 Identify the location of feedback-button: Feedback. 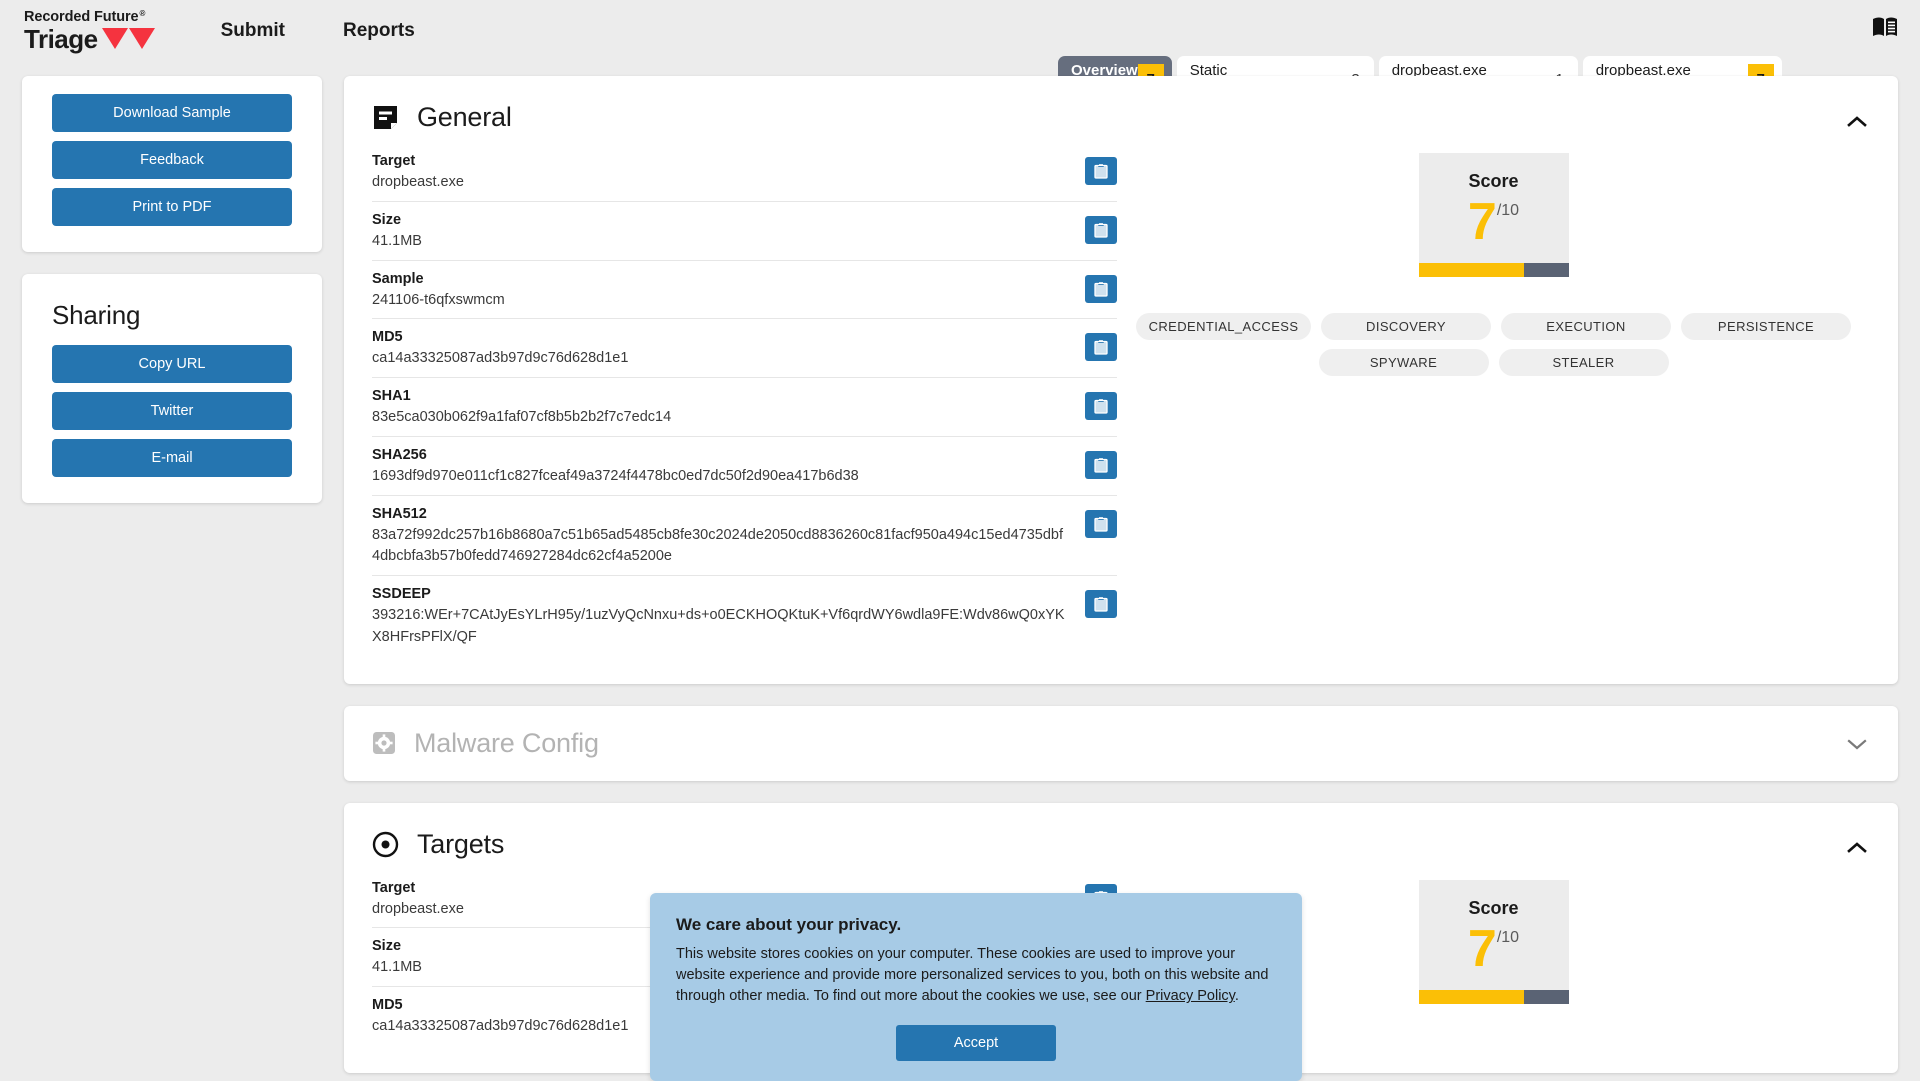
(172, 160).